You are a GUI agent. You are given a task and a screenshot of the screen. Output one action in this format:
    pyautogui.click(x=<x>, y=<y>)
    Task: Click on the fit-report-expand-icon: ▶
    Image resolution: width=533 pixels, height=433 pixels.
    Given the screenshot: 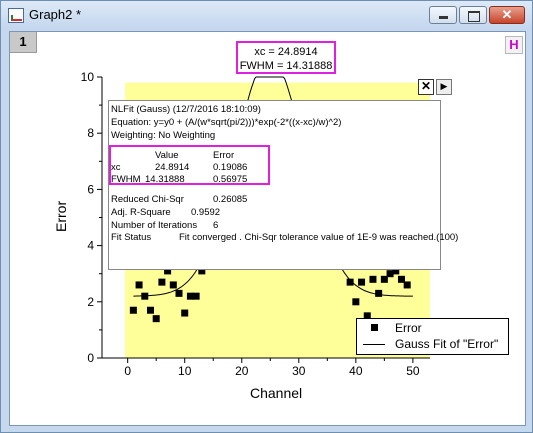 What is the action you would take?
    pyautogui.click(x=444, y=87)
    